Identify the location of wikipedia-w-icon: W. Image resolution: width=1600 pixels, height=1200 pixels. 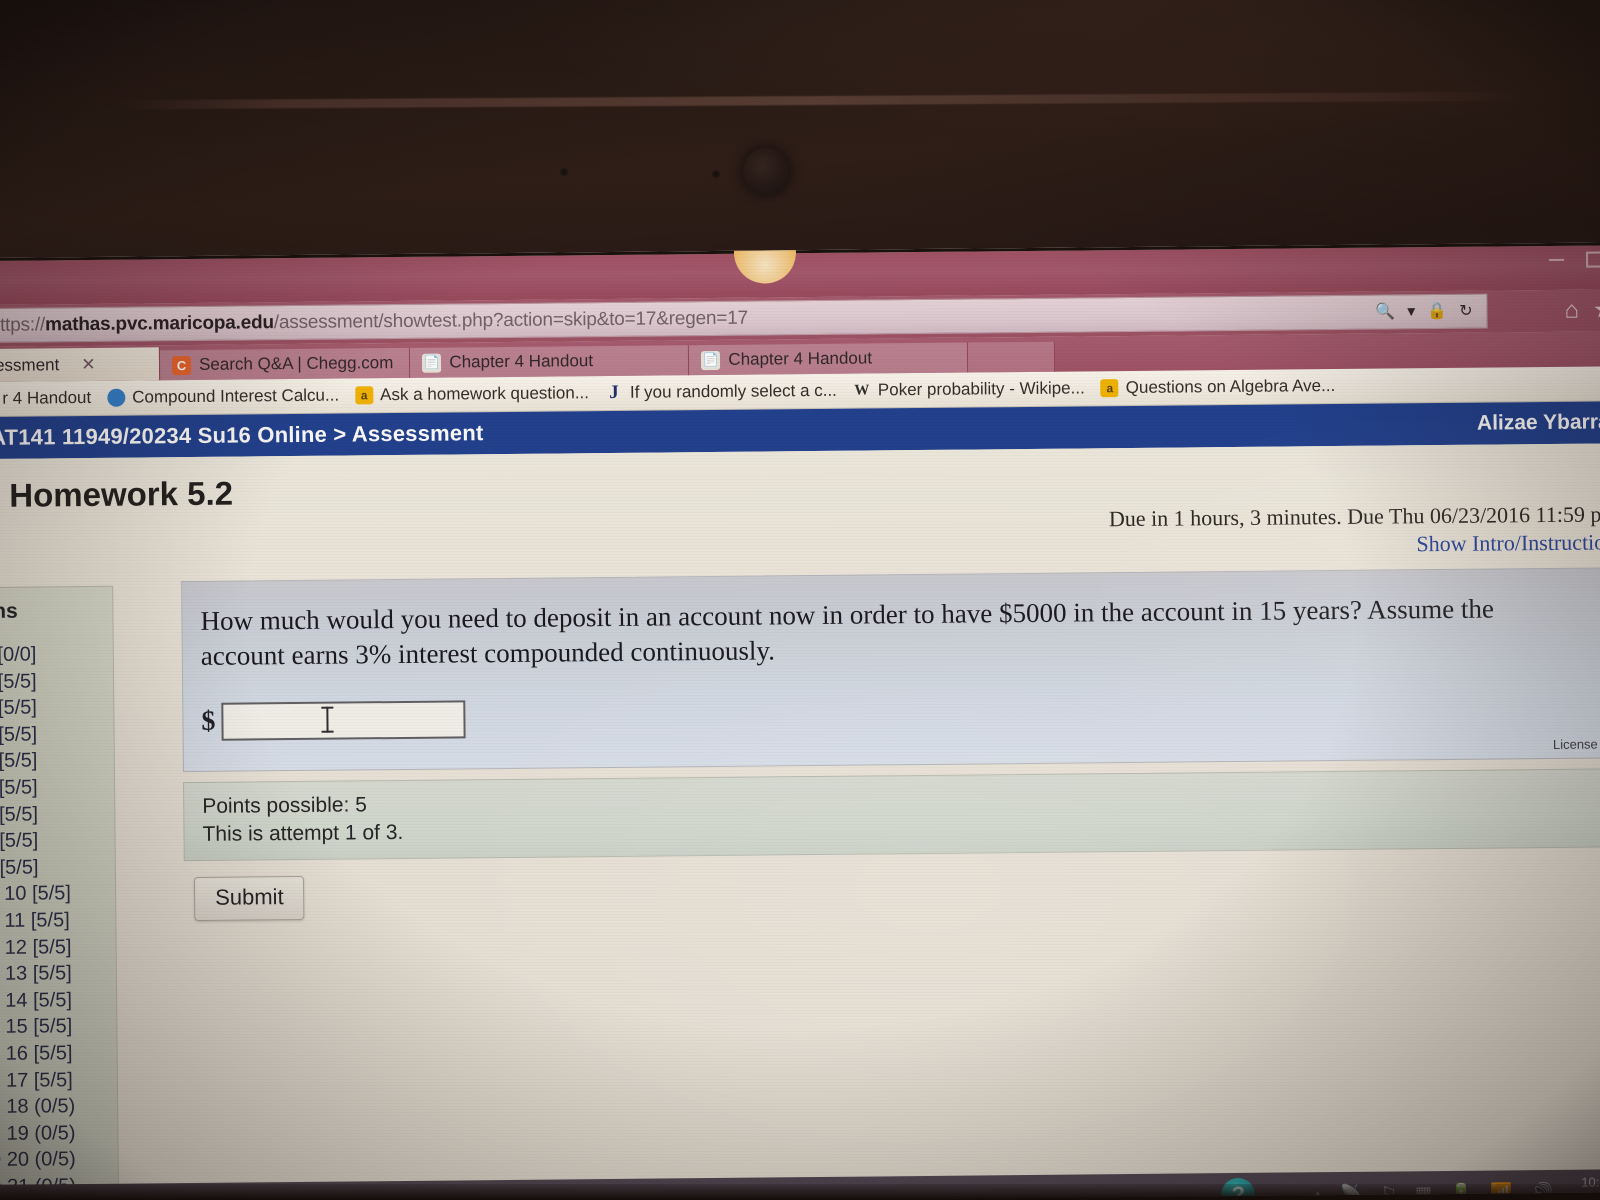
(862, 390).